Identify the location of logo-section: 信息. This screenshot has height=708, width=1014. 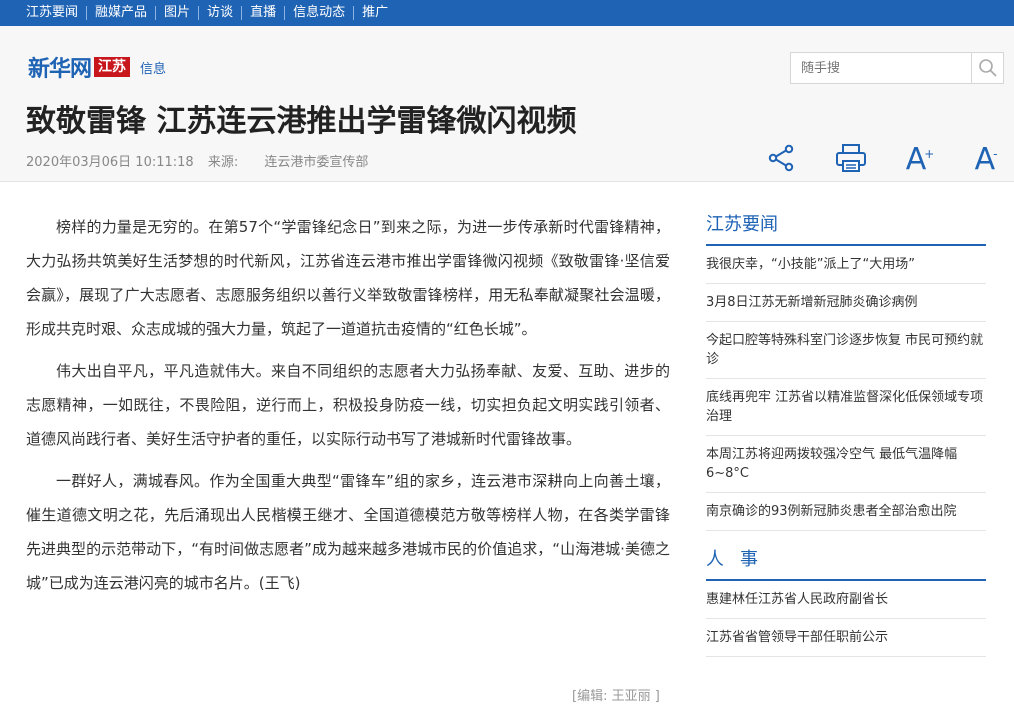
(153, 67).